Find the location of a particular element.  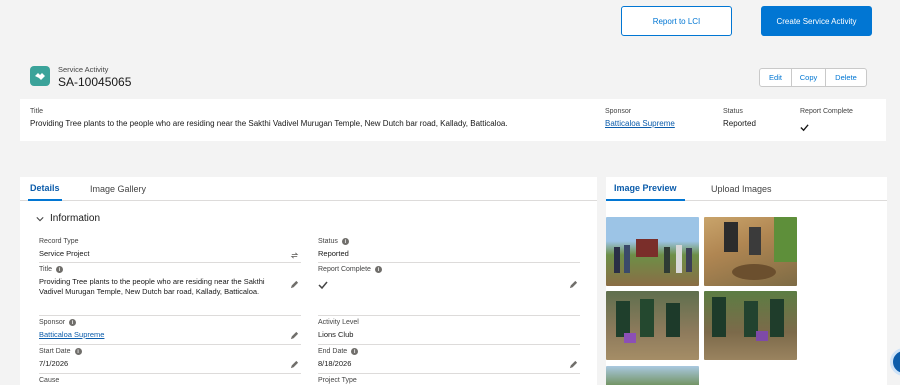

field-end-date: End Date i 8/18/2026 is located at coordinates (449, 361).